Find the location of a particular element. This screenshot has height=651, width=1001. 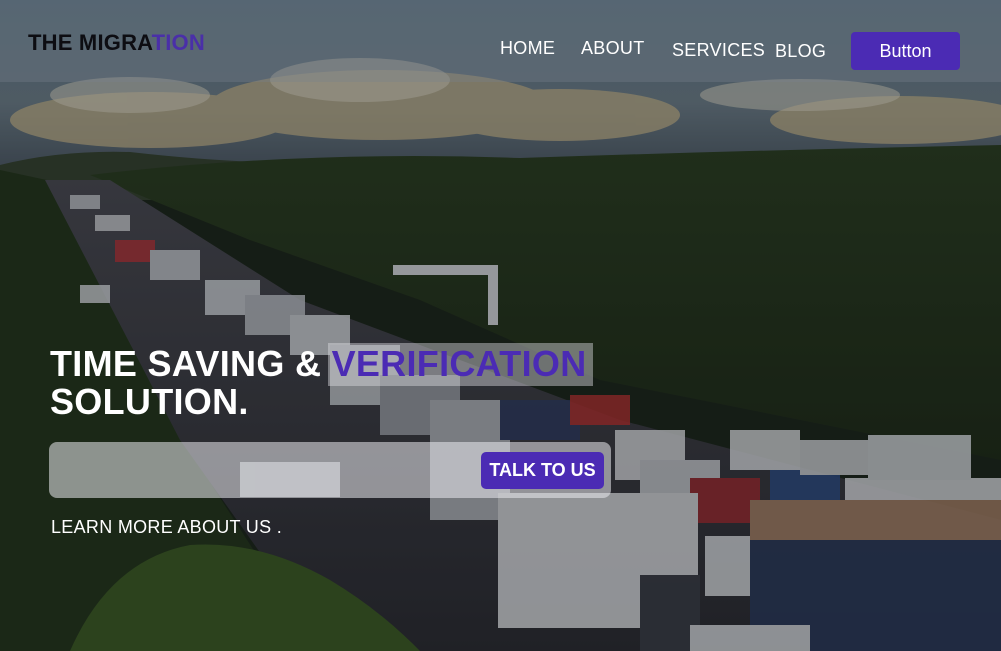

nav-home: HOME is located at coordinates (527, 48).